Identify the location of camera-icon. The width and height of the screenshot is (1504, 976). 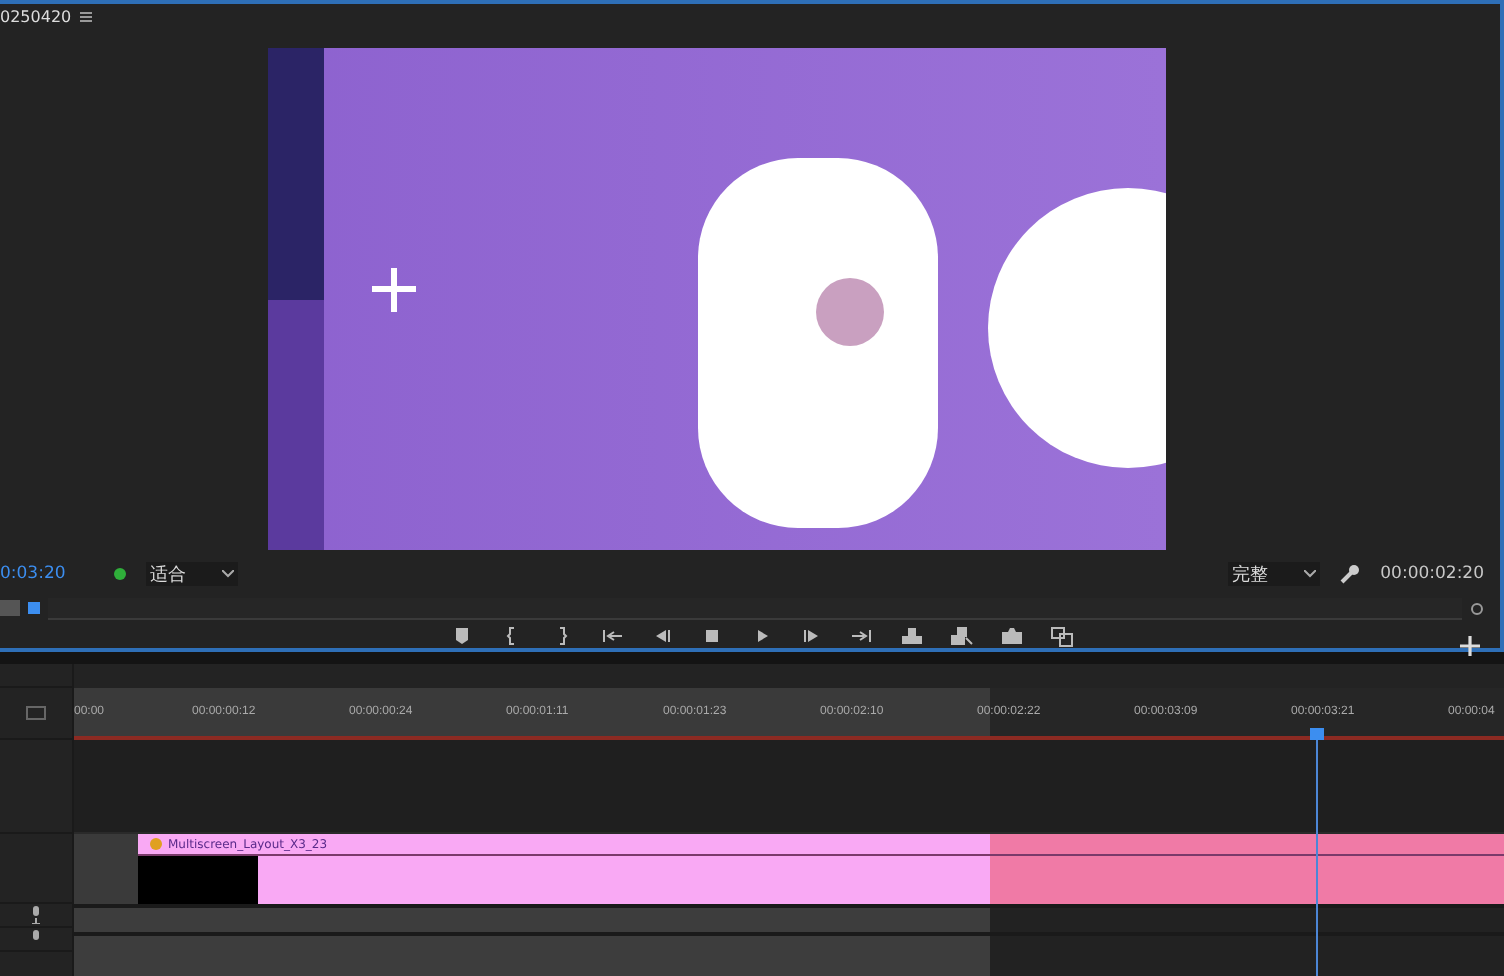
(1012, 636).